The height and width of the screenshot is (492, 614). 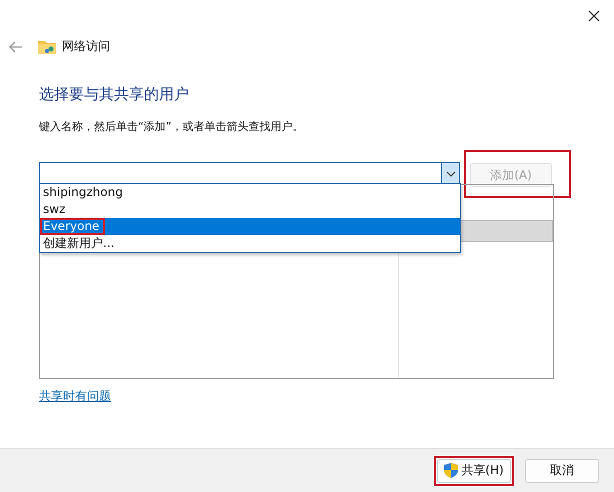 I want to click on window-title: 网络访问, so click(x=86, y=46).